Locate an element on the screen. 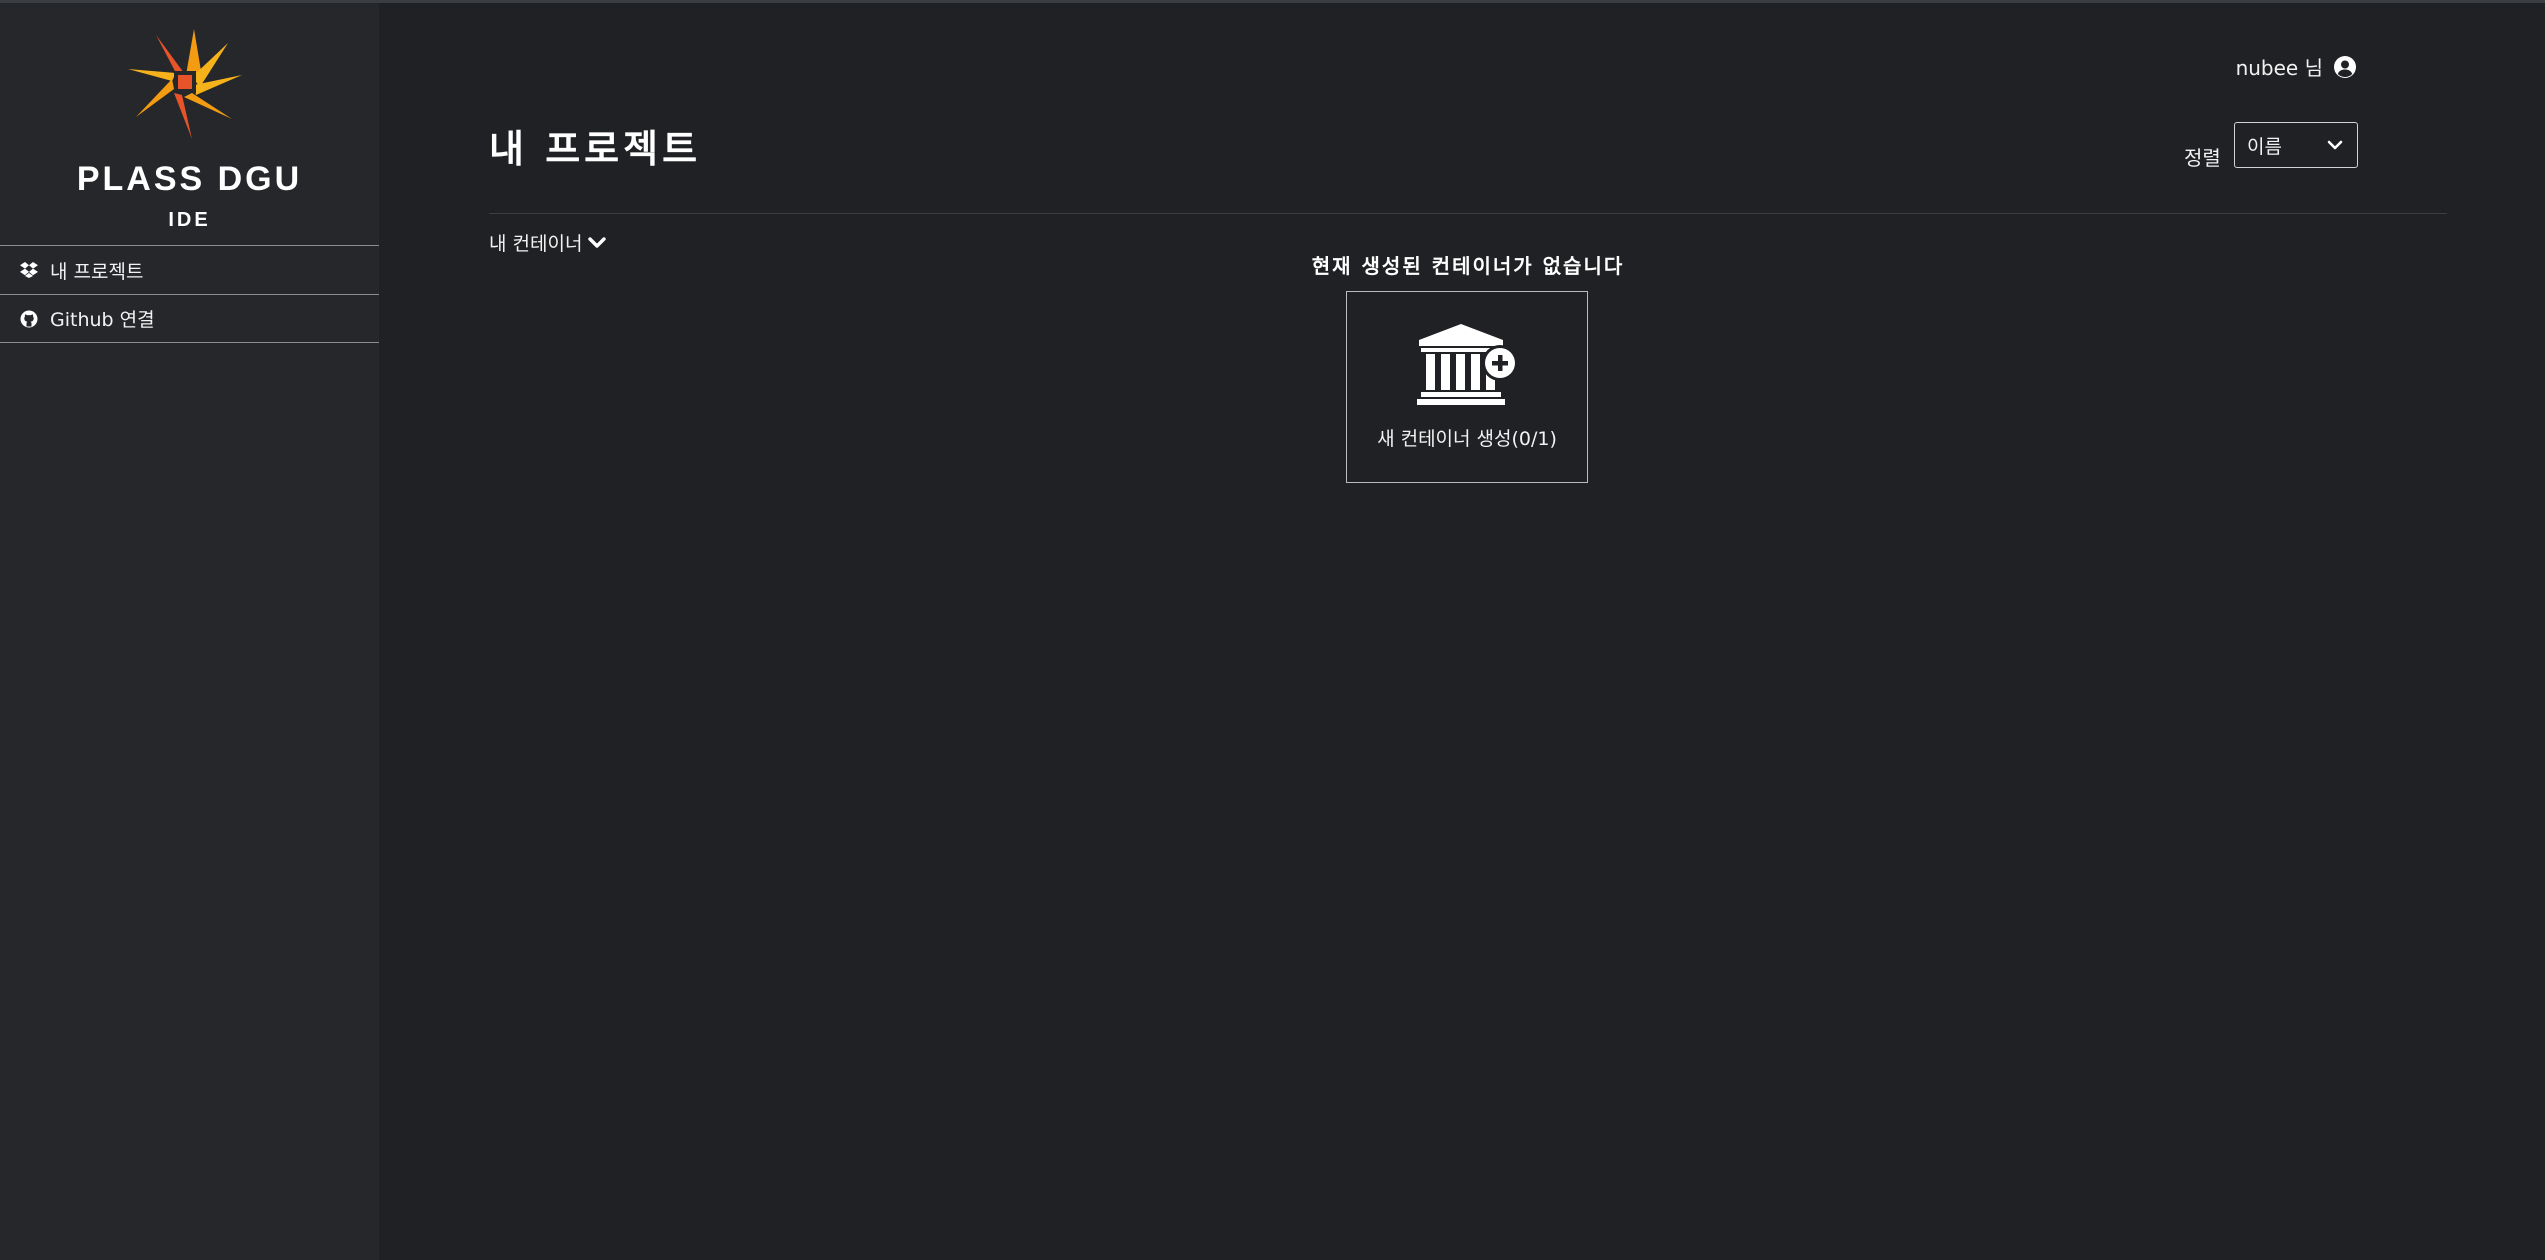 Image resolution: width=2545 pixels, height=1260 pixels. page-title: 내 프로젝트 is located at coordinates (595, 149).